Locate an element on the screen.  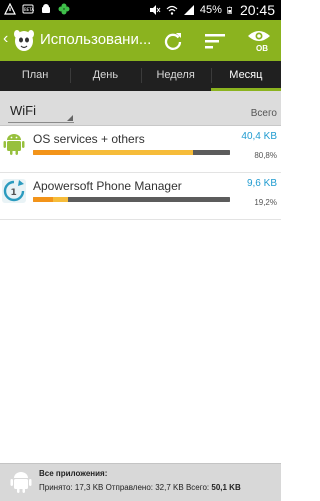
summary-title: Все приложения: is located at coordinates (73, 473).